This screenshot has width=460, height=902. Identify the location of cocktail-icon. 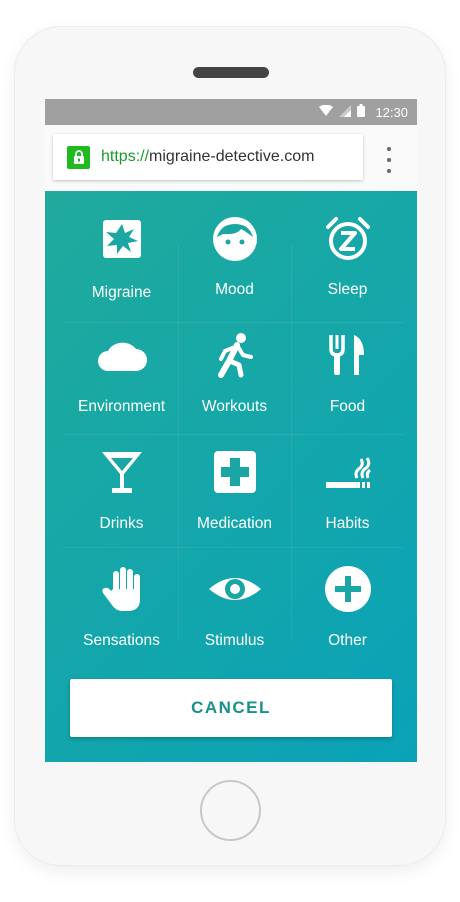
(122, 472).